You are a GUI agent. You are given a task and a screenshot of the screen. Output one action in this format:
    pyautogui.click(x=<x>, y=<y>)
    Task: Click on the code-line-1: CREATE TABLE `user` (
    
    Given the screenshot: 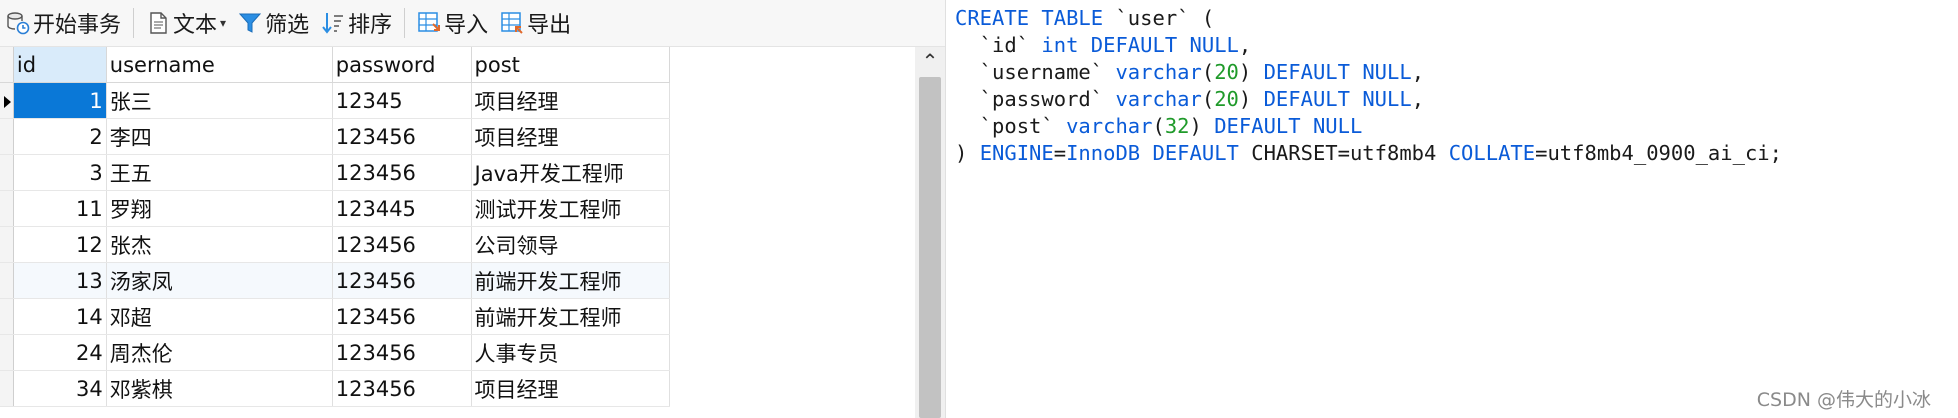 What is the action you would take?
    pyautogui.click(x=1085, y=18)
    